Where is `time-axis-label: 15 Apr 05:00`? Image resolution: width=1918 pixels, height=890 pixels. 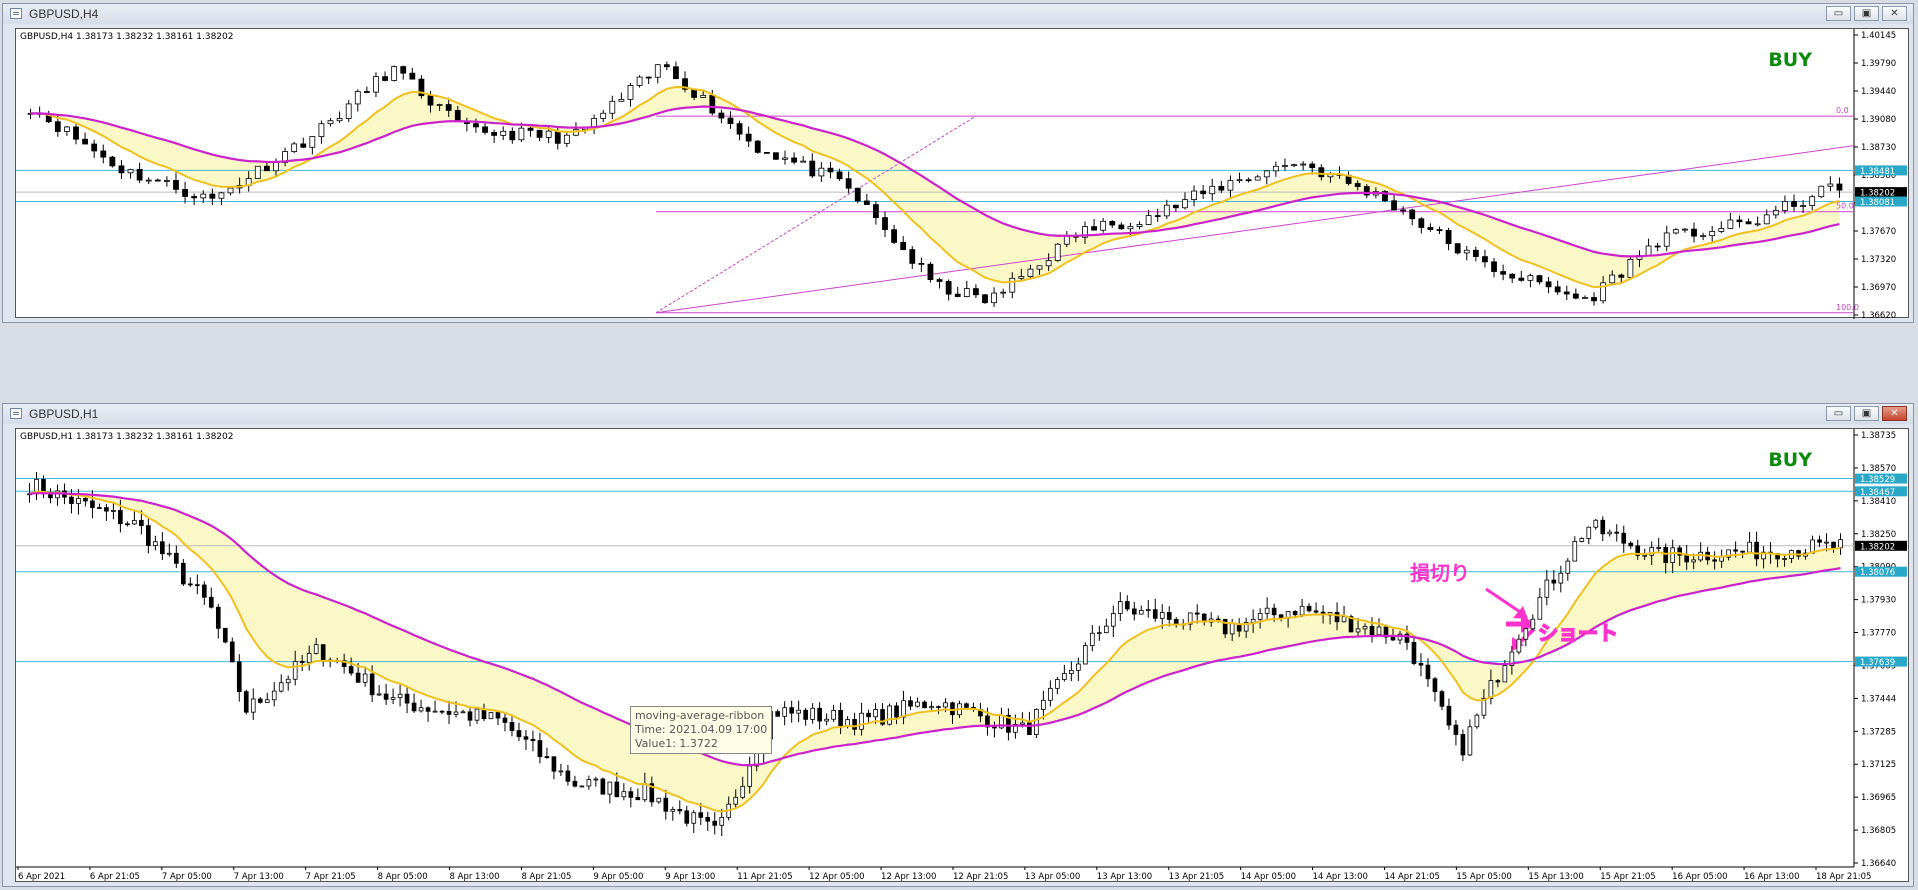 time-axis-label: 15 Apr 05:00 is located at coordinates (1483, 877).